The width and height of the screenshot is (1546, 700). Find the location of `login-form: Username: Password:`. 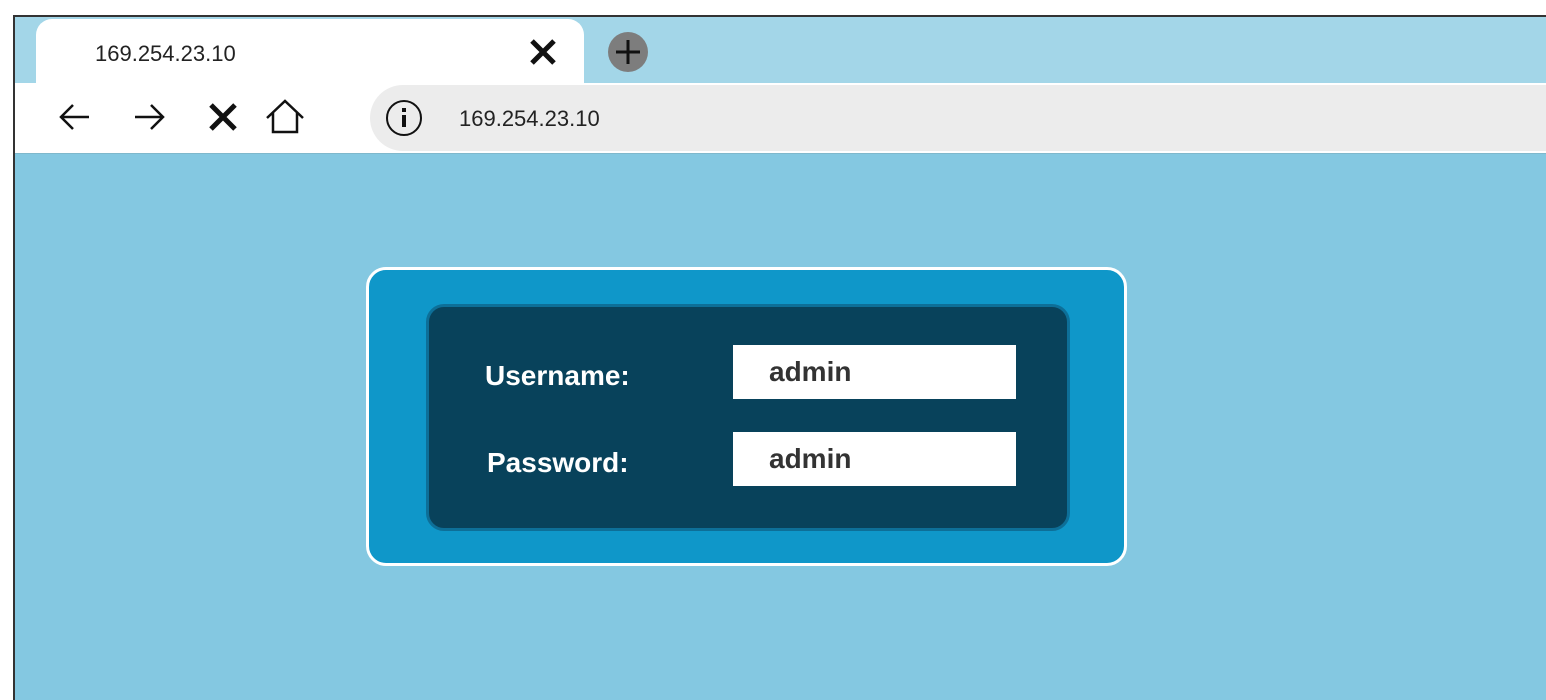

login-form: Username: Password: is located at coordinates (748, 417).